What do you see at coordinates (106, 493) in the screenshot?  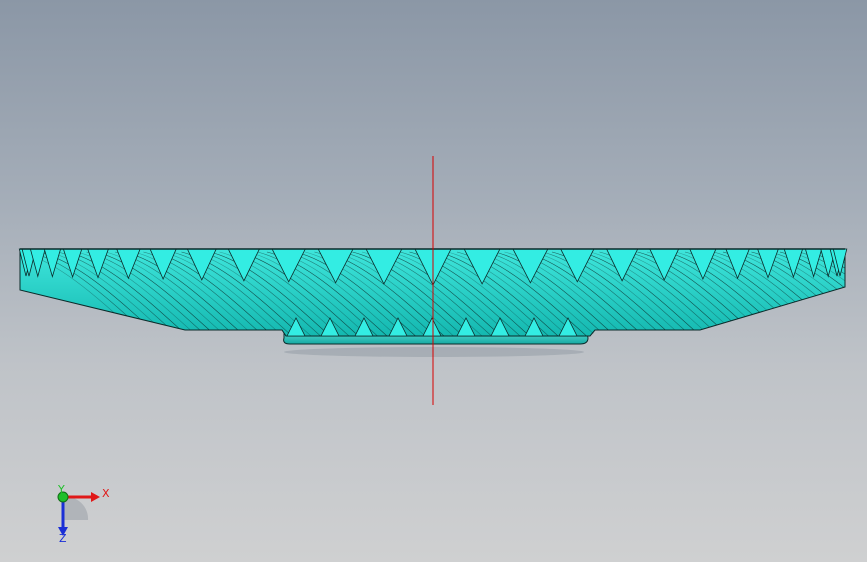 I see `x-axis-label: X` at bounding box center [106, 493].